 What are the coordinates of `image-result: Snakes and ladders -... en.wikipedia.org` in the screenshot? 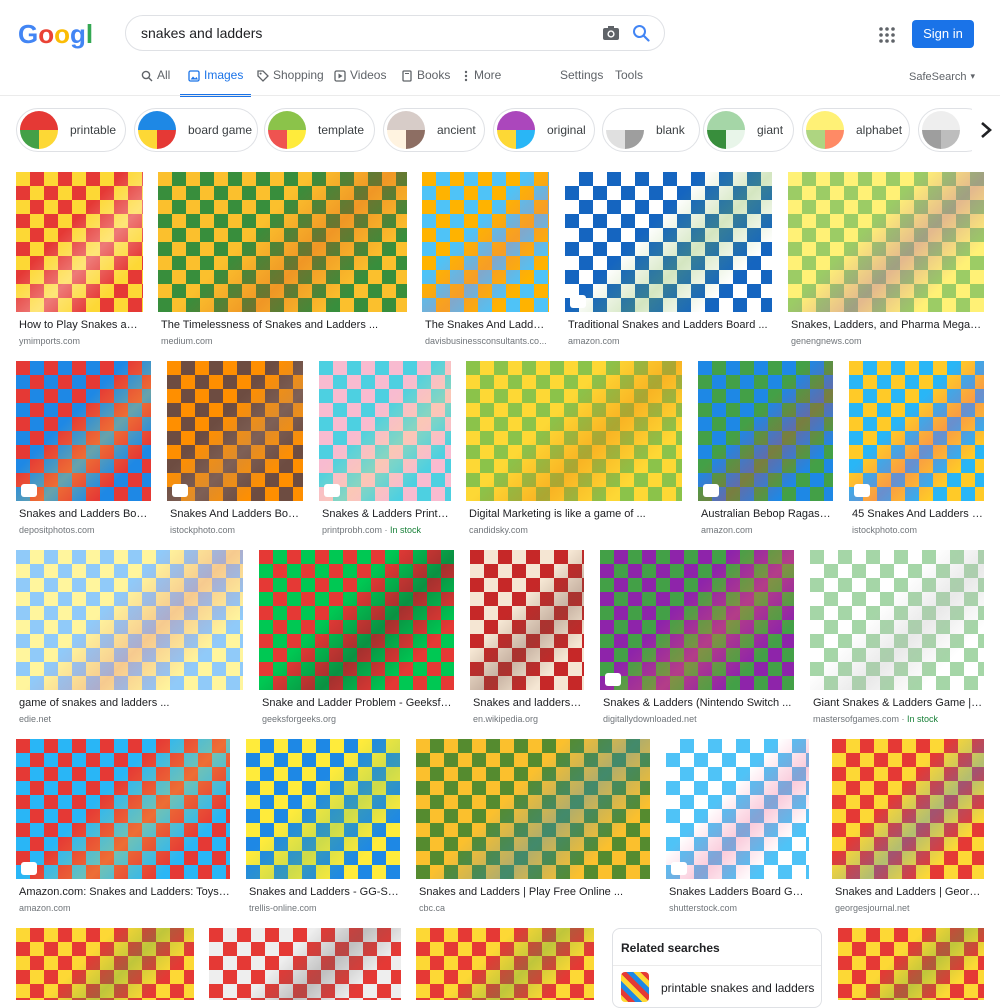 It's located at (527, 637).